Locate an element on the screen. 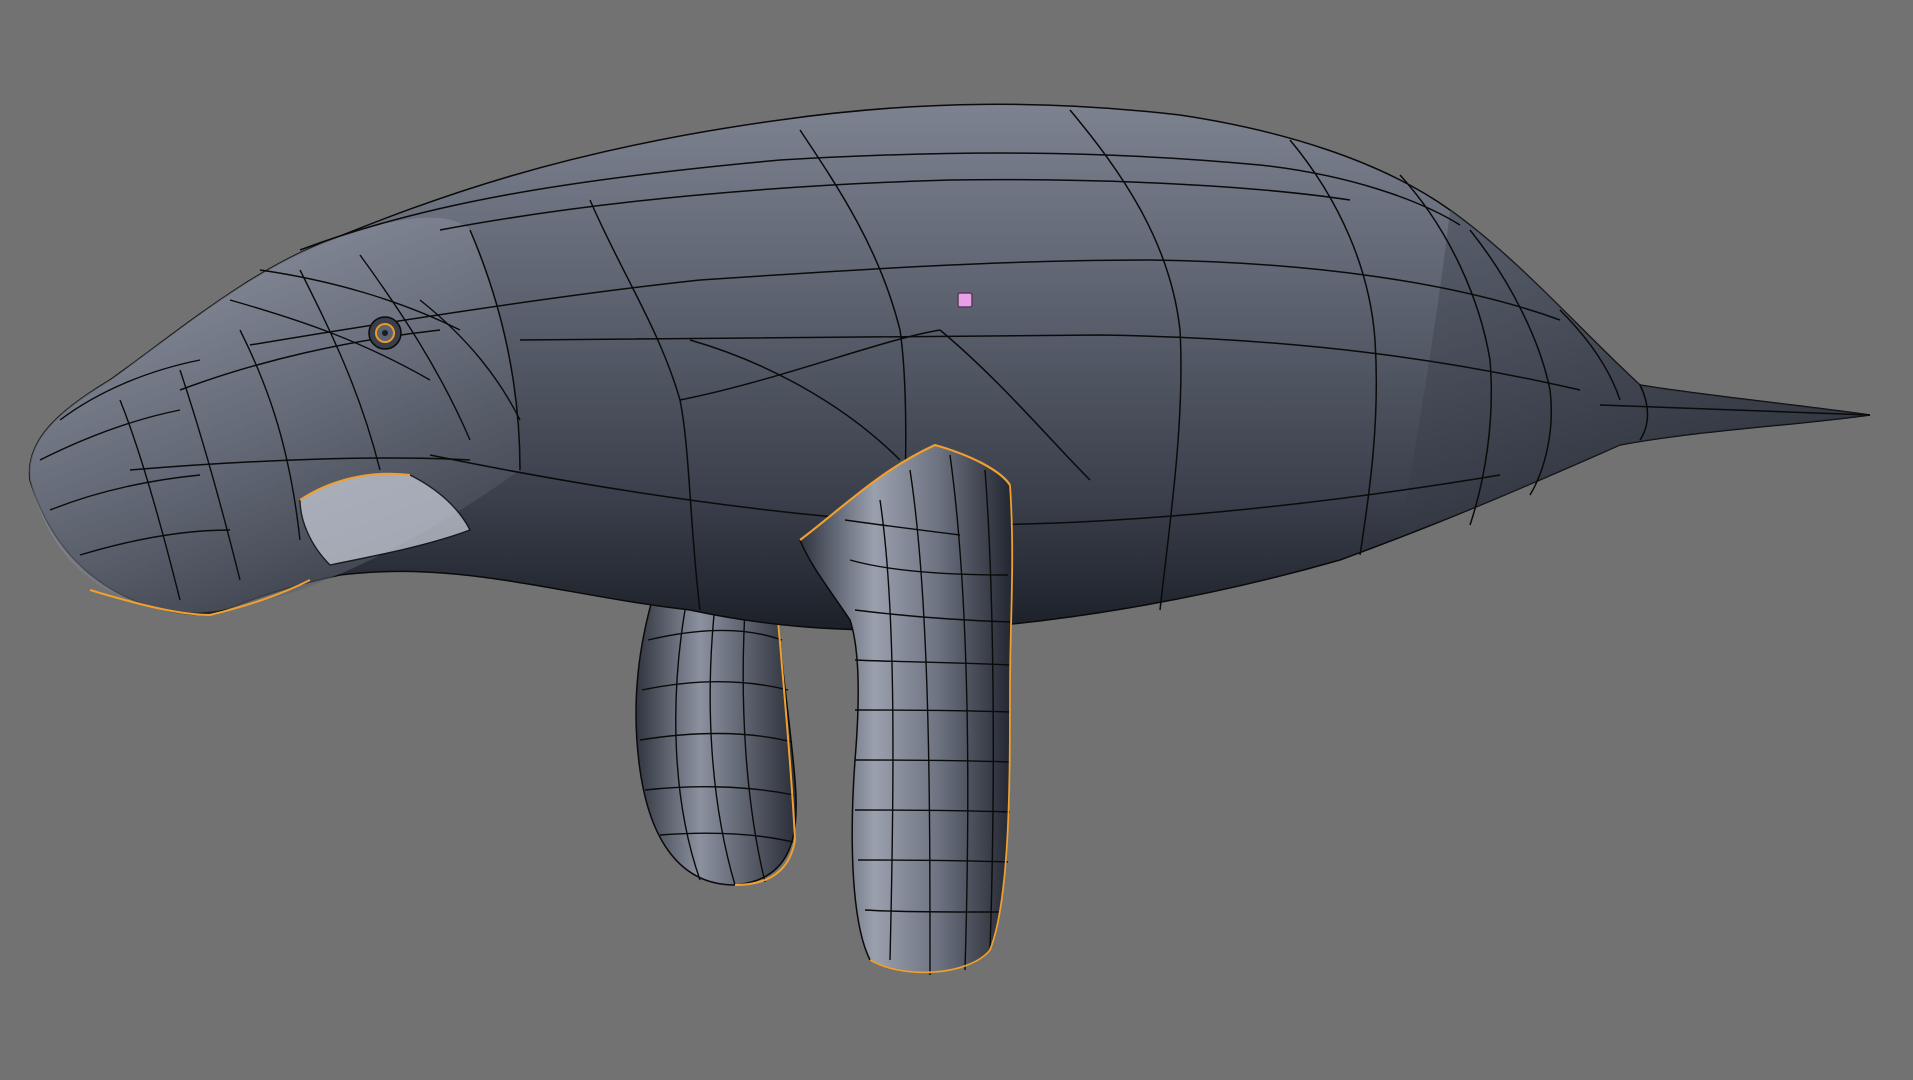  eye-vertex is located at coordinates (385, 333).